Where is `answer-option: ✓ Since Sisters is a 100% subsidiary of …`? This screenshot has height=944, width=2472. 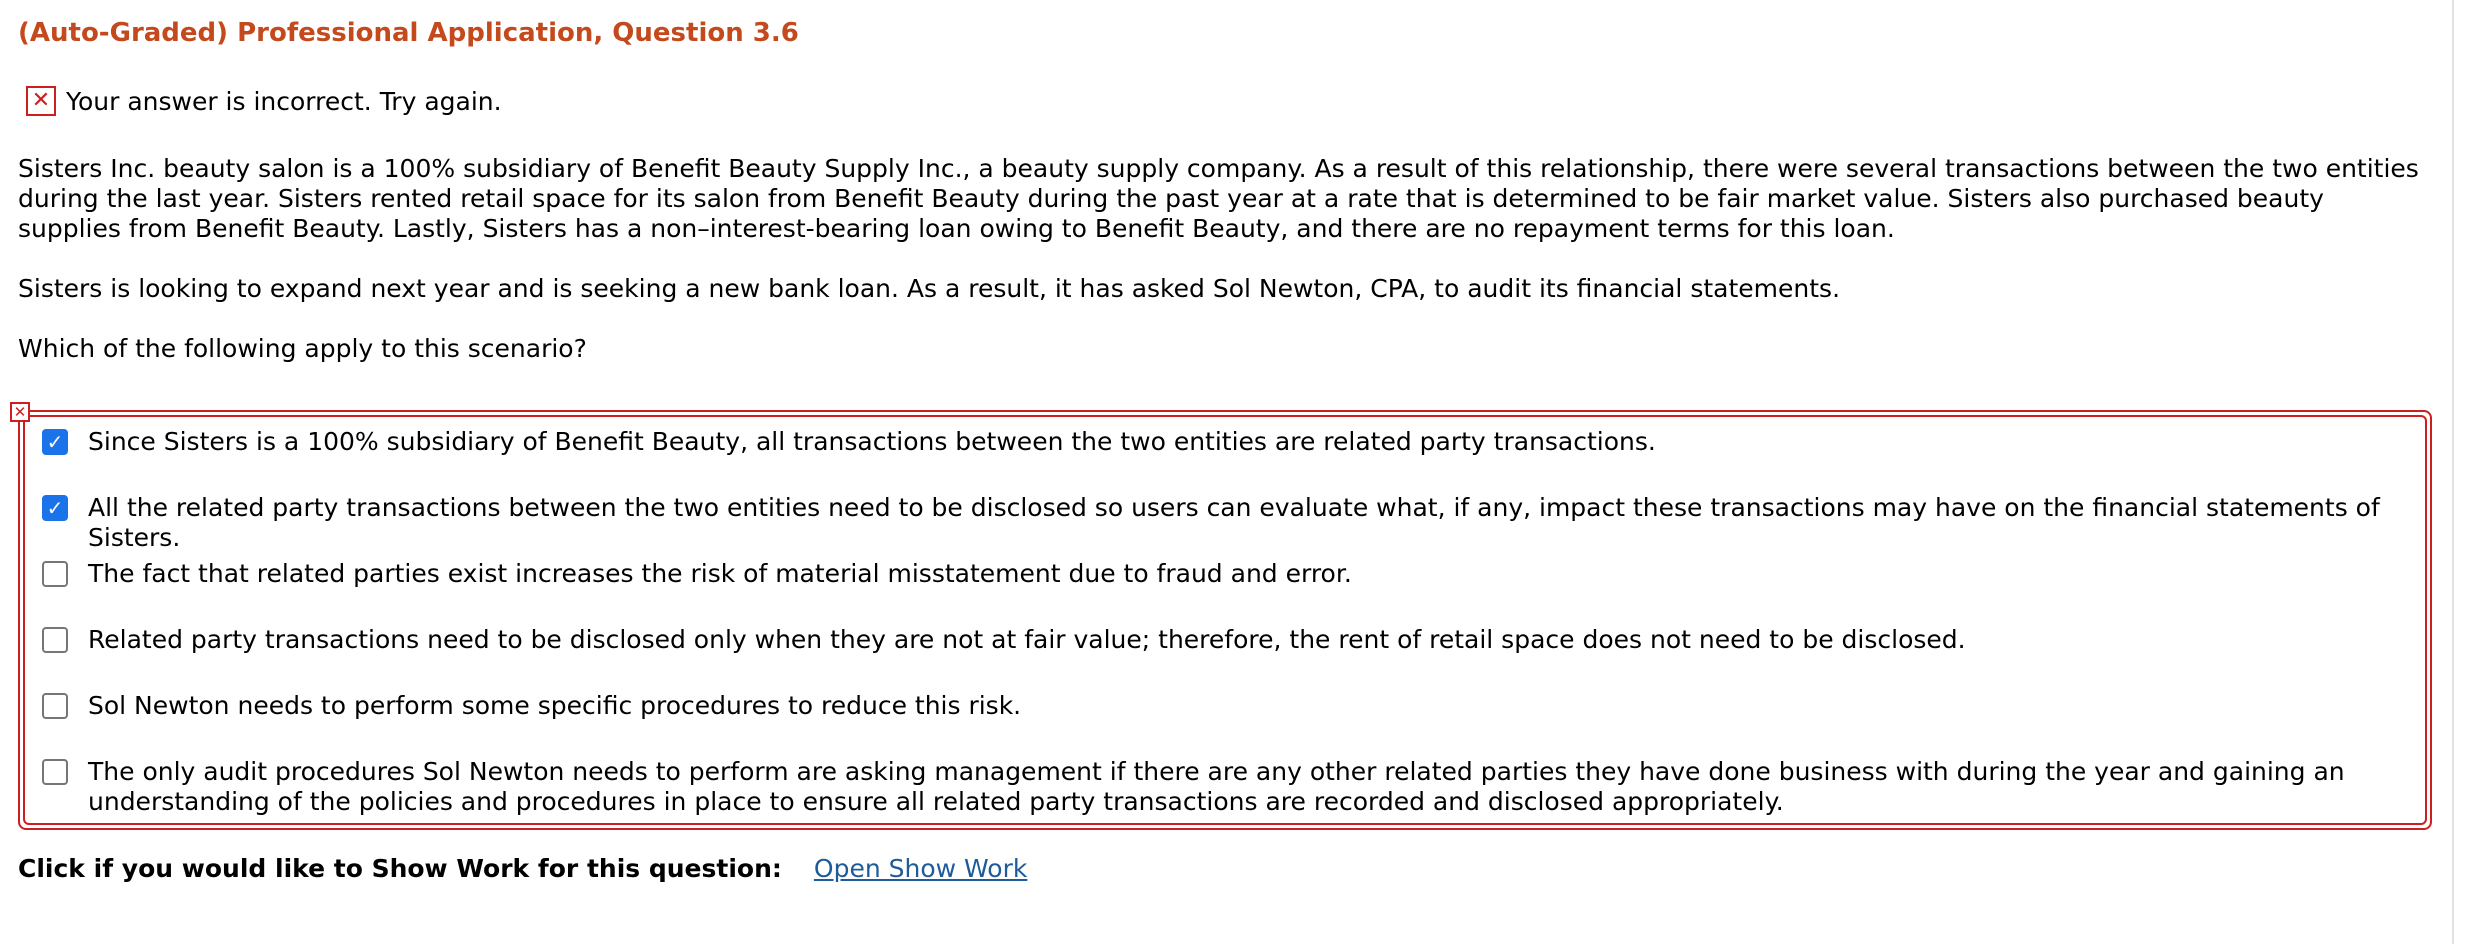
answer-option: ✓ Since Sisters is a 100% subsidiary of … is located at coordinates (1232, 442).